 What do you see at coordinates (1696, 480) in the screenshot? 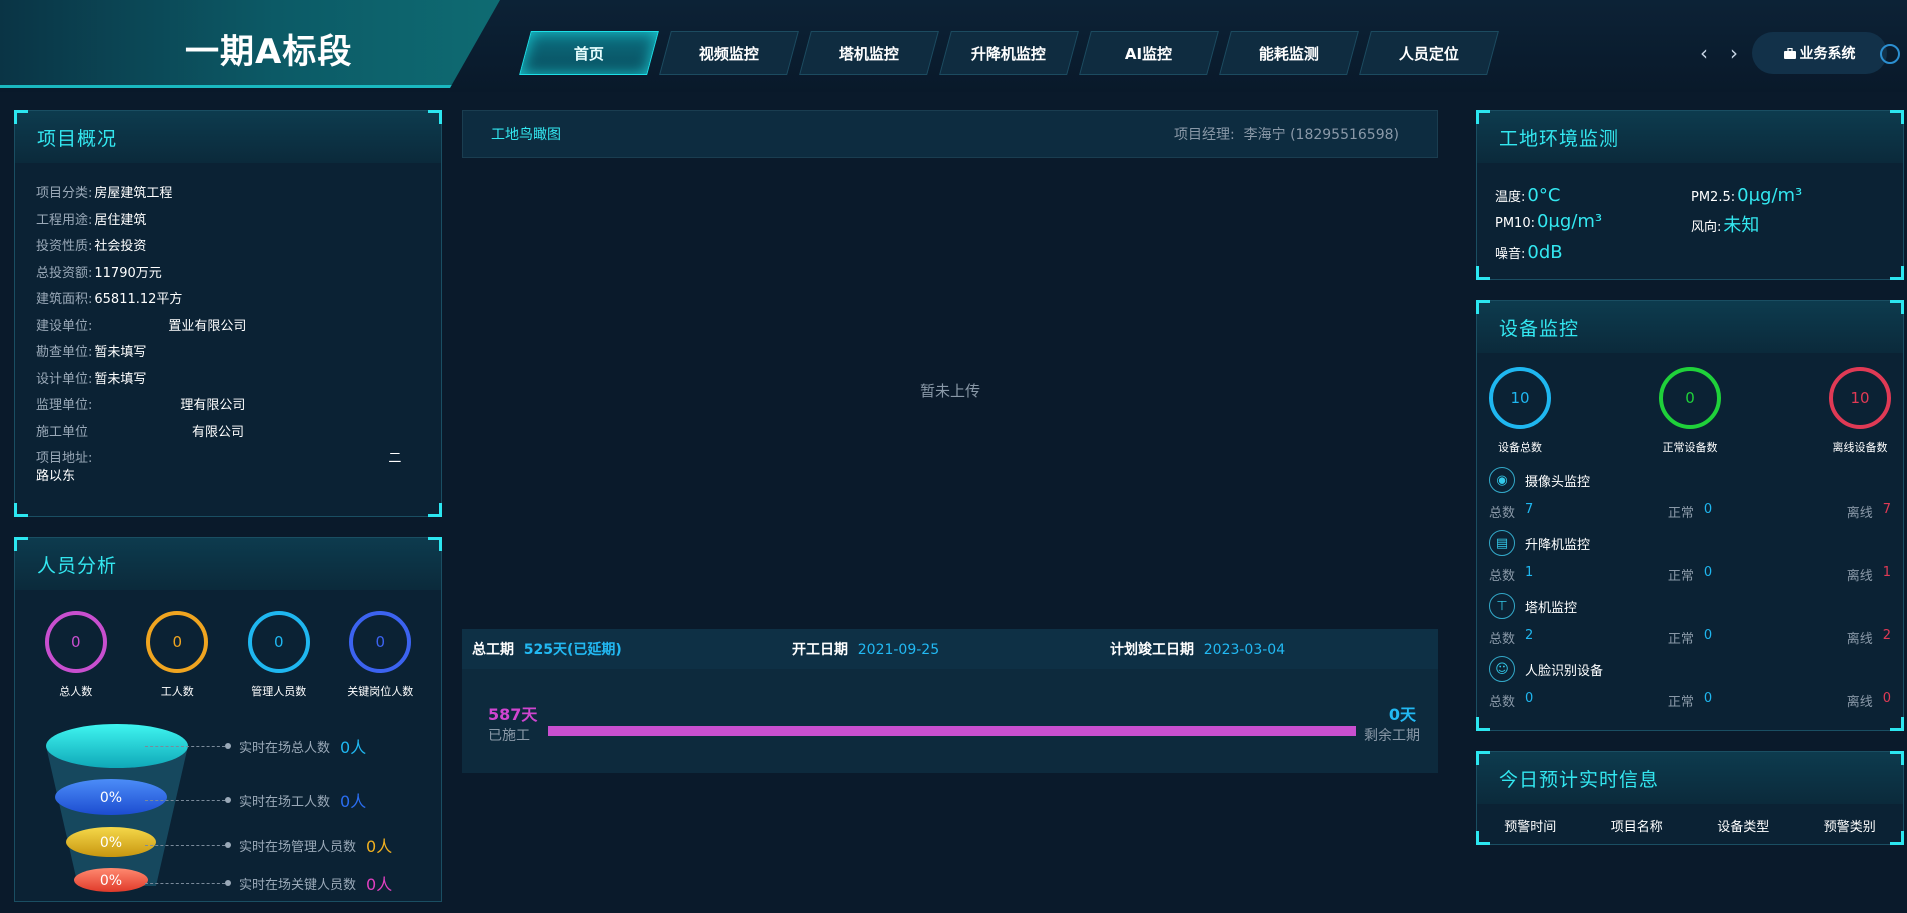
I see `device-group-camera: ◉ 摄像头监控` at bounding box center [1696, 480].